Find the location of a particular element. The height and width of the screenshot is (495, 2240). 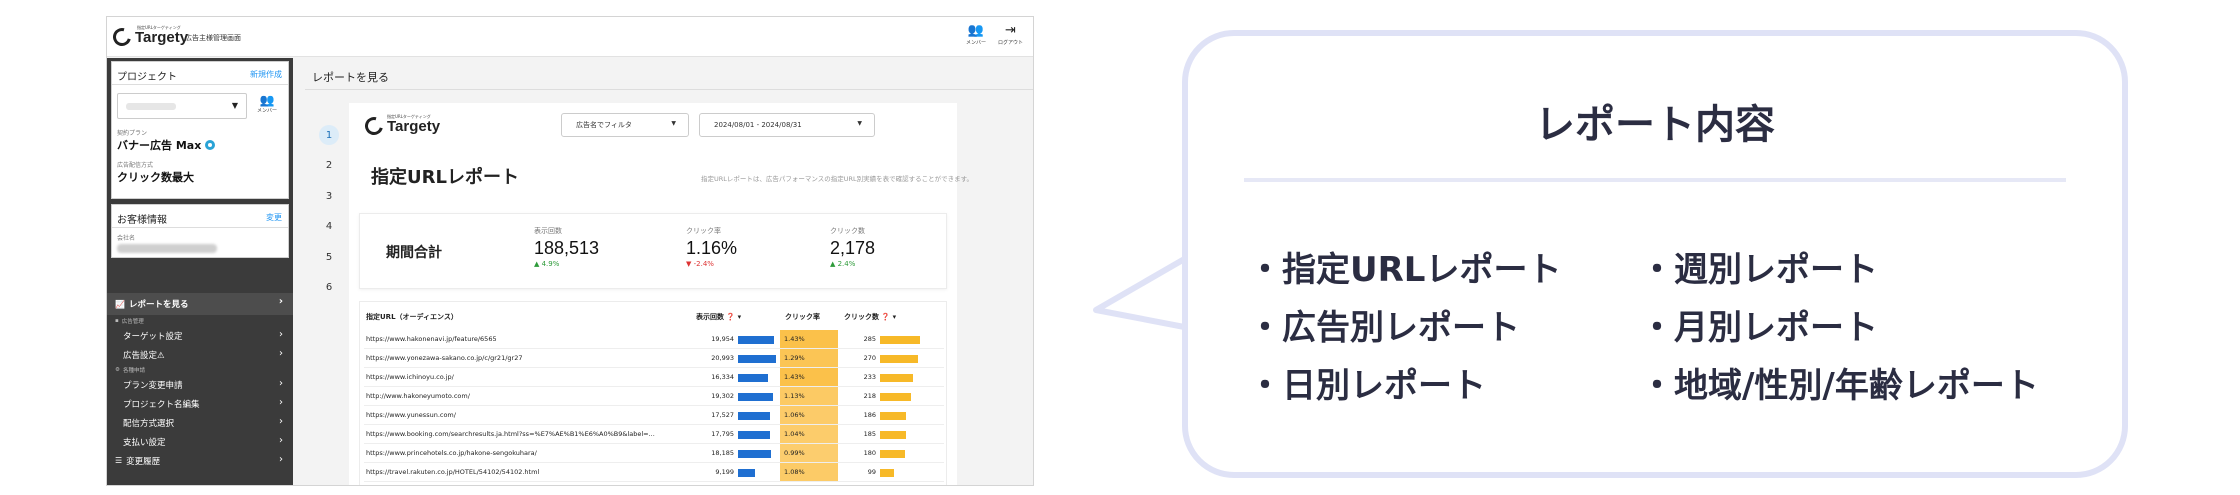

delivery-value: クリック数最大 is located at coordinates (155, 177).